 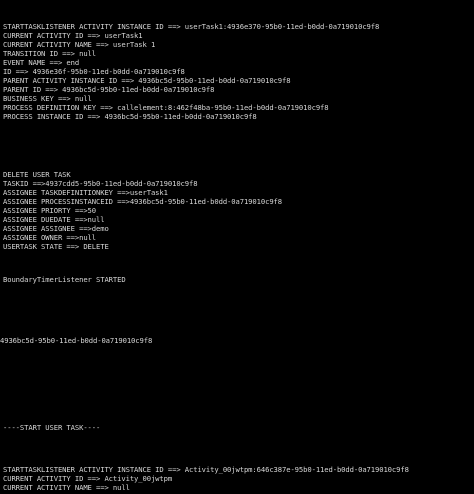 I want to click on console-line: ASSIGNEE DUEDATE ==>null, so click(x=54, y=219).